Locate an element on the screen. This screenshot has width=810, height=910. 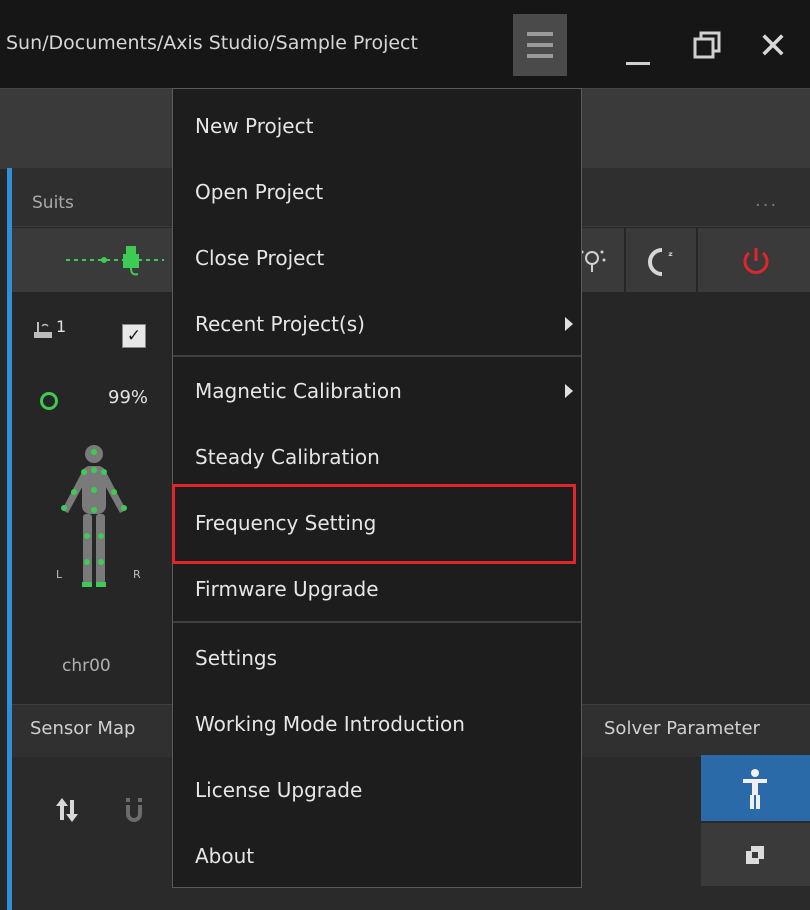
suit-enable-checkbox: ✓ is located at coordinates (134, 336).